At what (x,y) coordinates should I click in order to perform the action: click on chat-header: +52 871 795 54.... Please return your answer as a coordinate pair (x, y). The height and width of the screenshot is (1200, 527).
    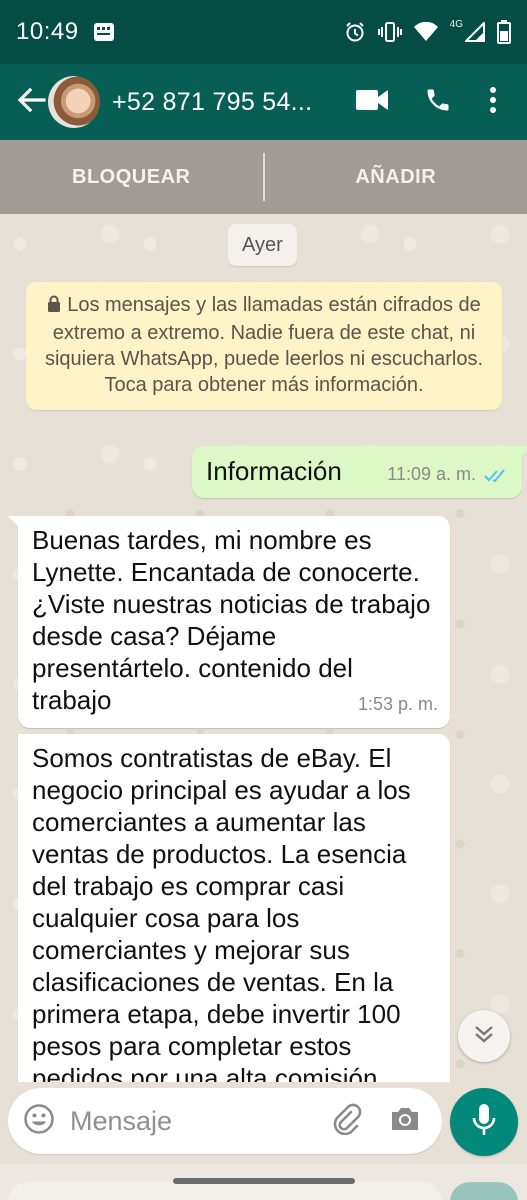
    Looking at the image, I should click on (263, 102).